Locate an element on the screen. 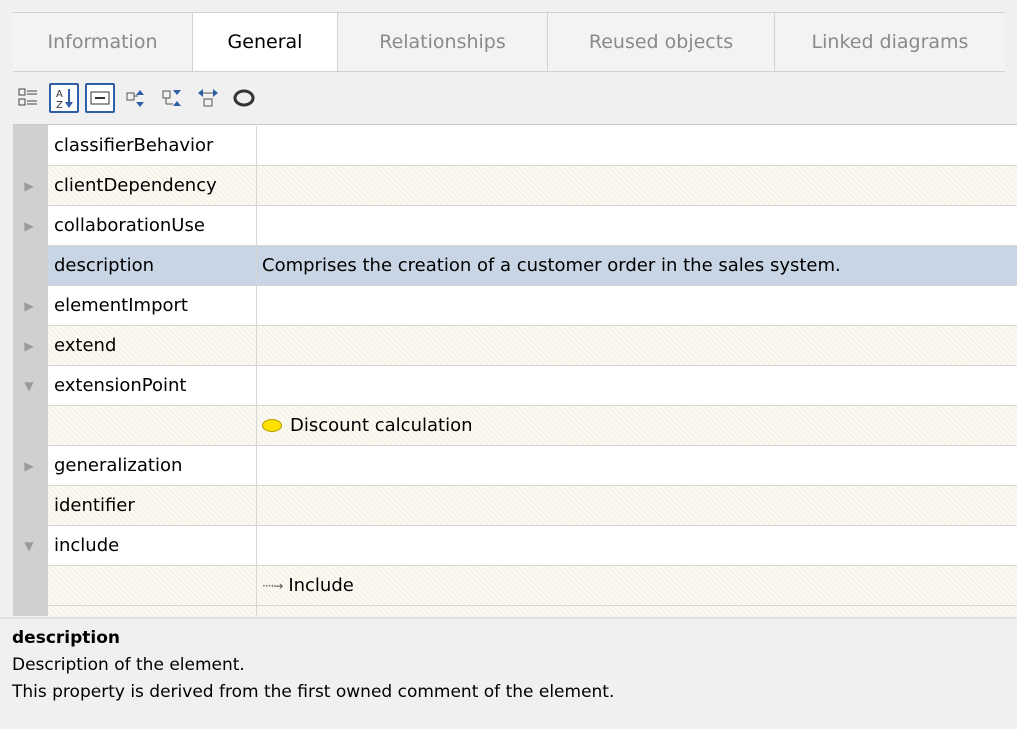 The width and height of the screenshot is (1017, 729). property-row: classifierBehavior is located at coordinates (532, 146).